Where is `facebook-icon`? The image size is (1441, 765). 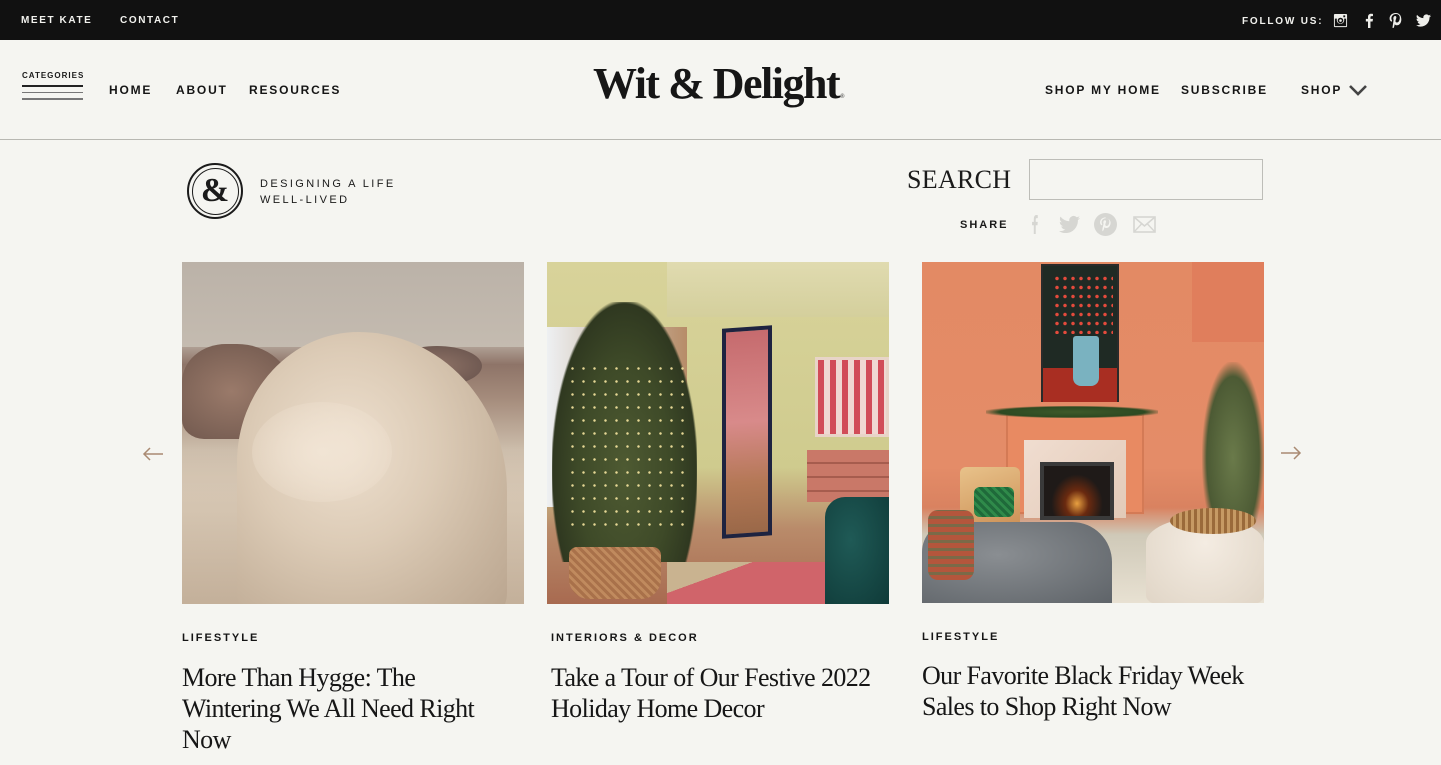
facebook-icon is located at coordinates (1369, 20).